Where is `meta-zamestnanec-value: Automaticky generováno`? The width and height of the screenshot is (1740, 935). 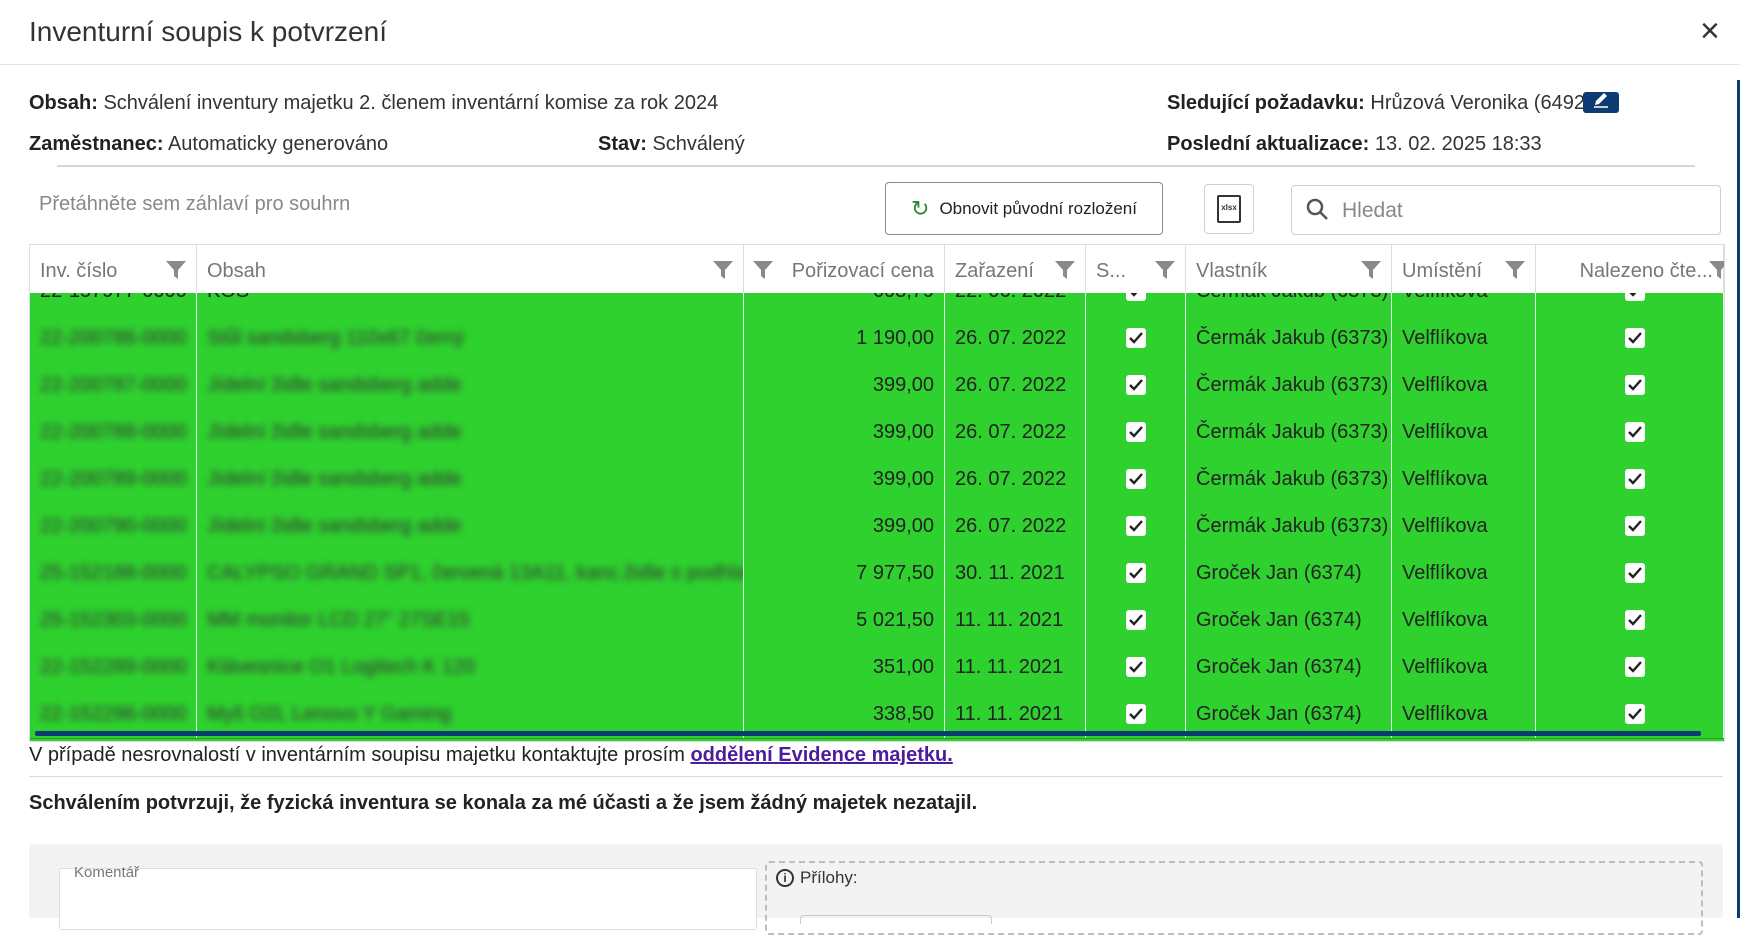
meta-zamestnanec-value: Automaticky generováno is located at coordinates (278, 144).